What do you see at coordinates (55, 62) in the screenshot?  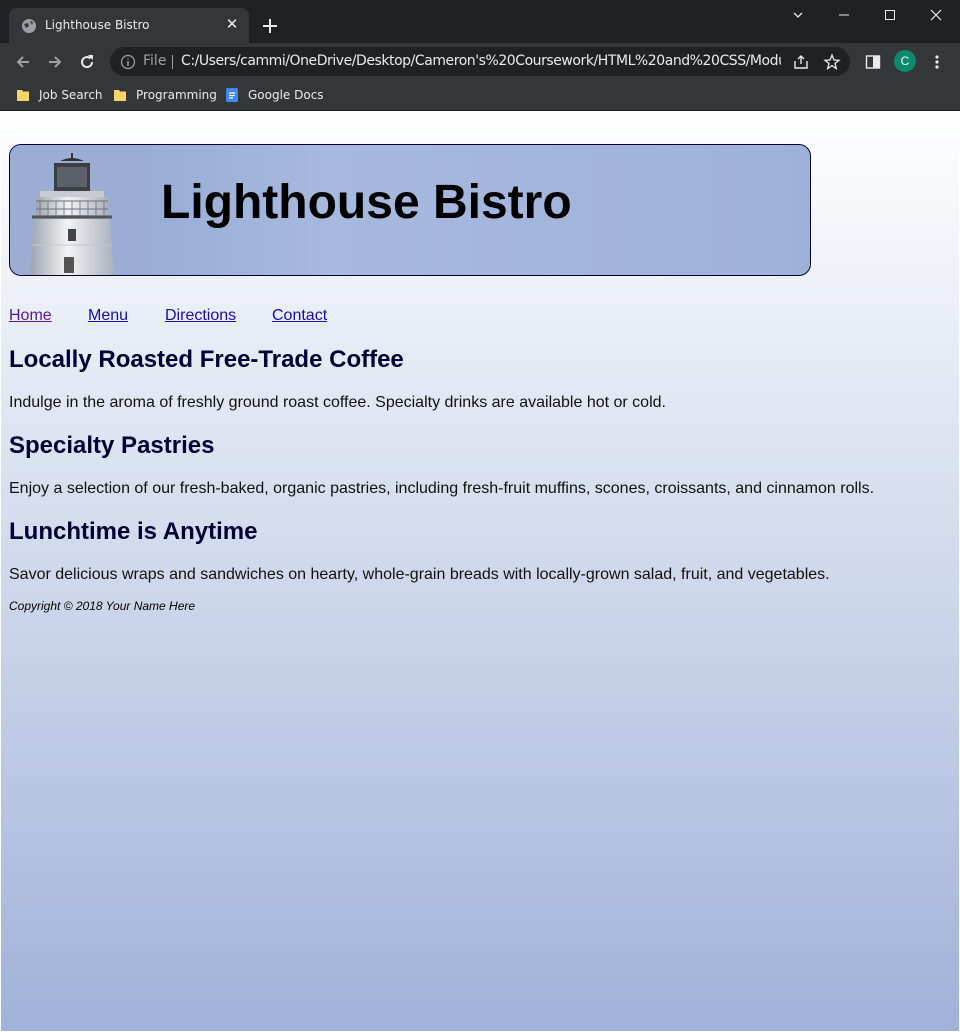 I see `forward-arrow-icon` at bounding box center [55, 62].